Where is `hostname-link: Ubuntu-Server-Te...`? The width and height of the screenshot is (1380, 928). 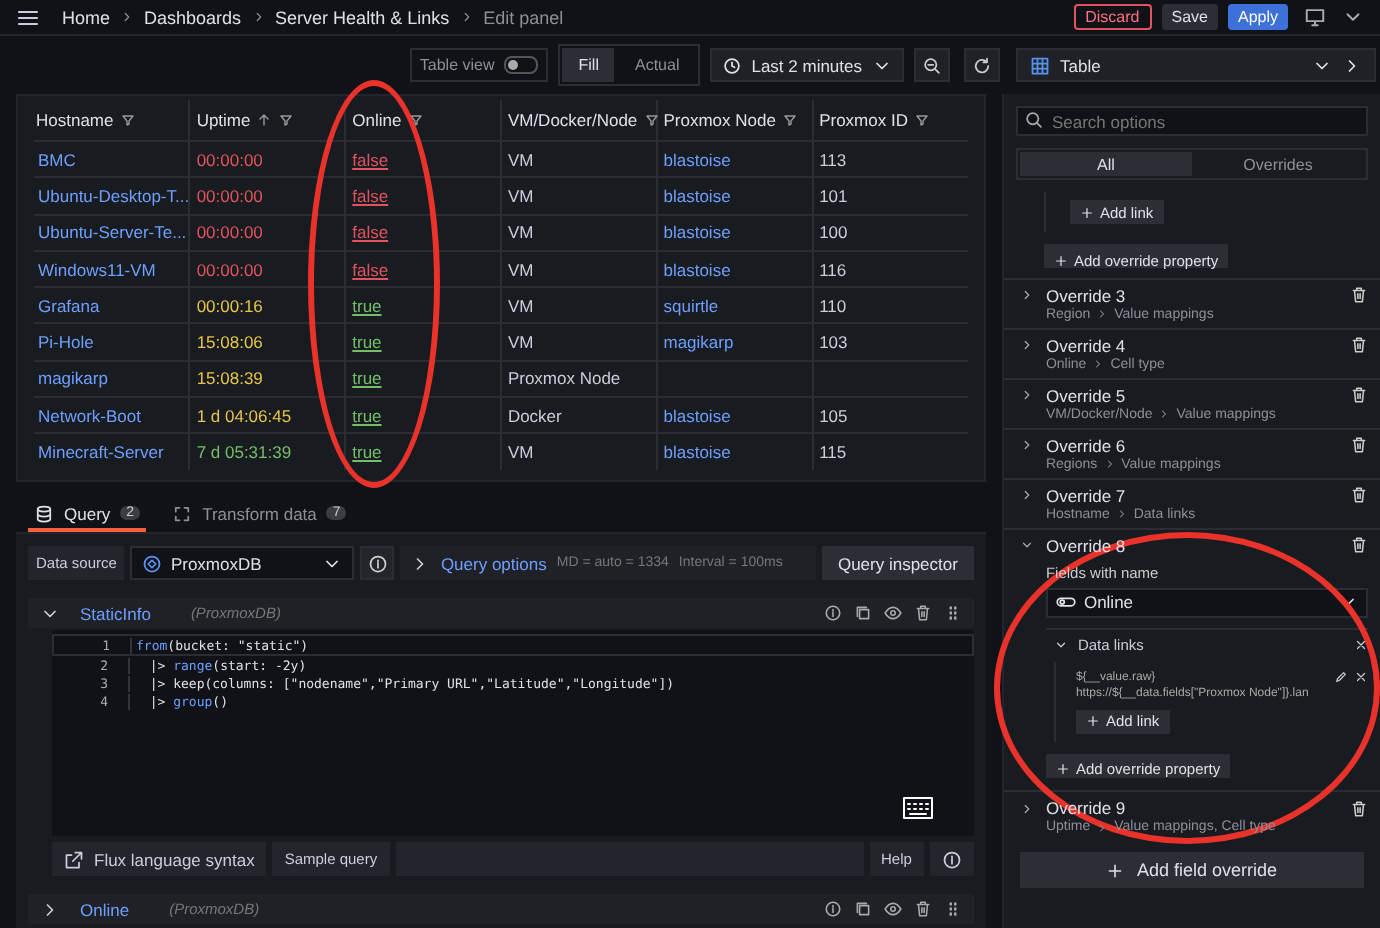
hostname-link: Ubuntu-Server-Te... is located at coordinates (112, 232).